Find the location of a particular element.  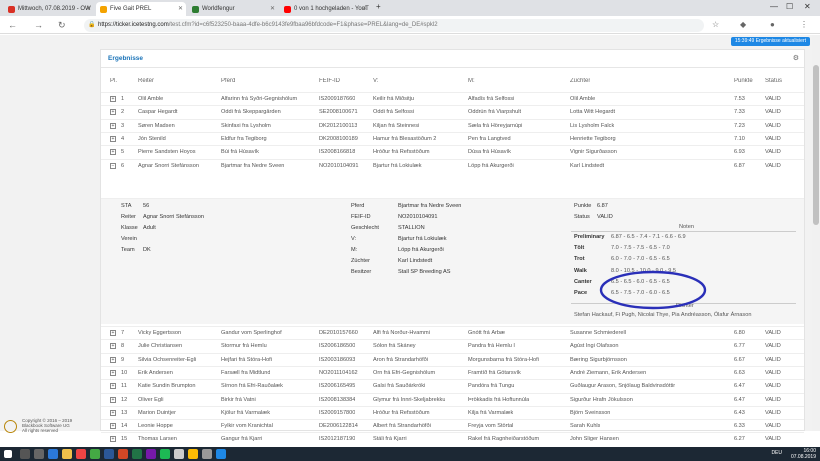

spotify-icon is located at coordinates (165, 454).